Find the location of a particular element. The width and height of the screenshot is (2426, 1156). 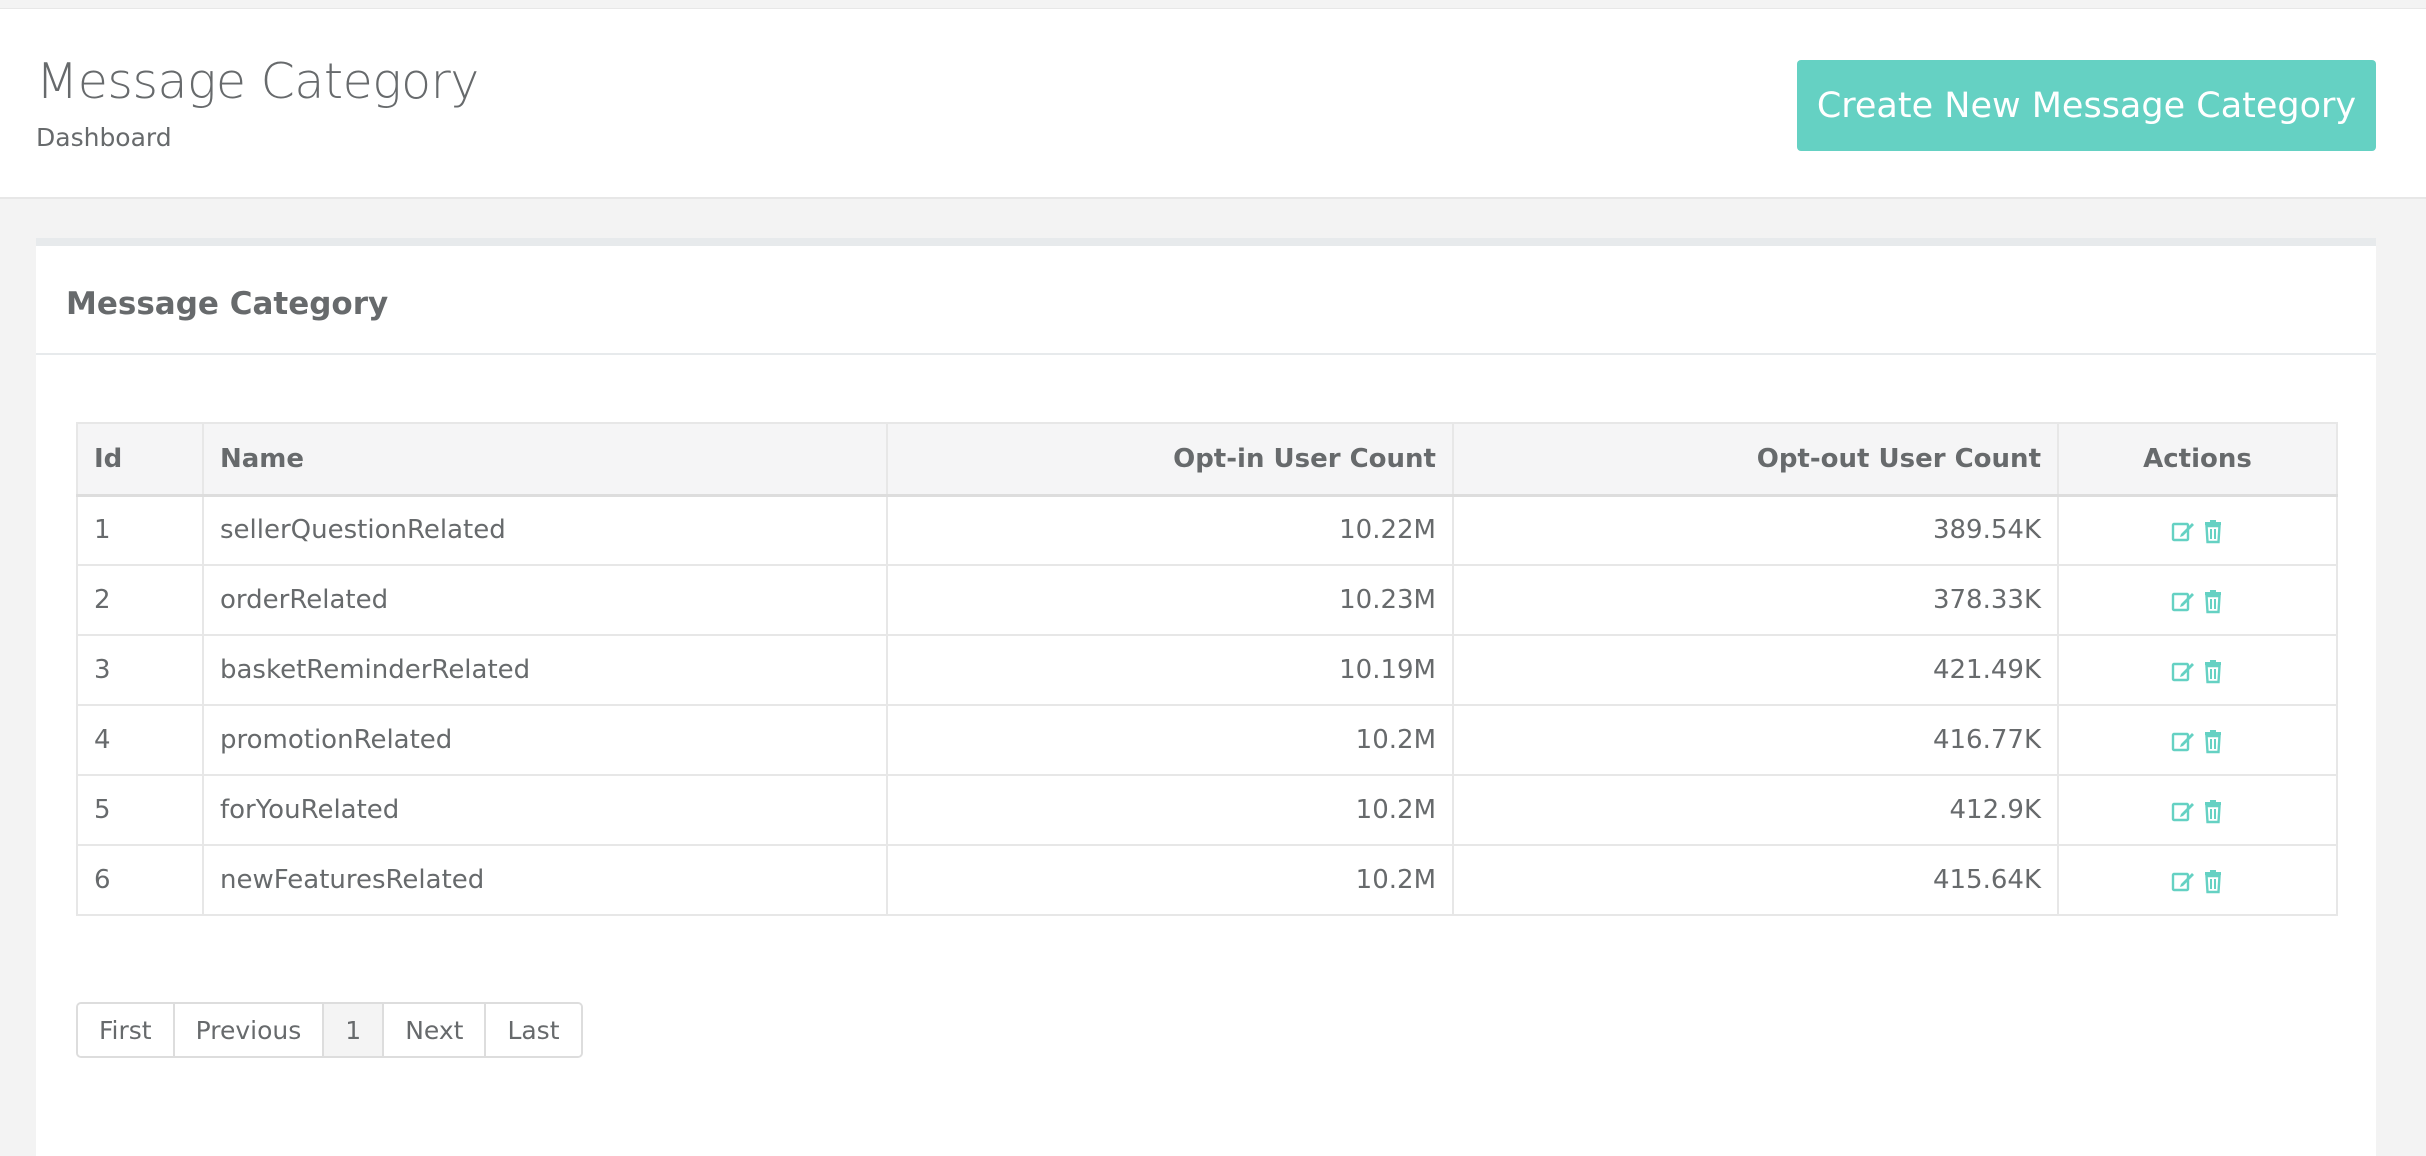

panel-title: Message Category is located at coordinates (227, 304).